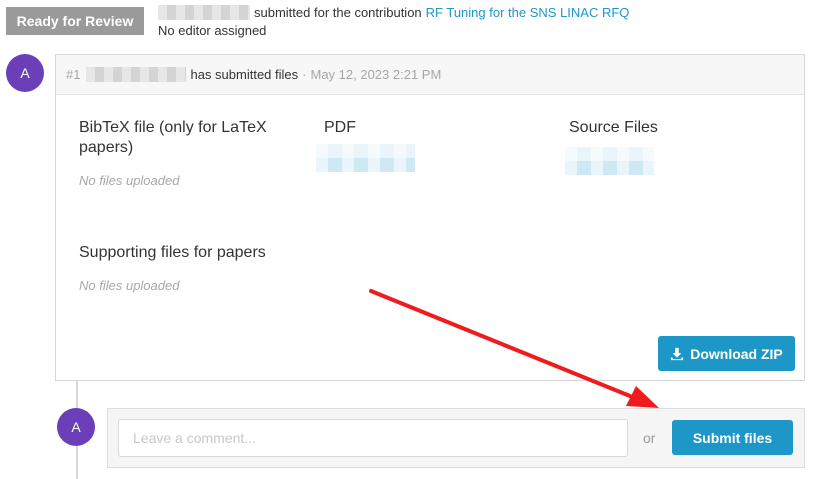 The image size is (814, 479). I want to click on contribution-link: RF Tuning for the SNS LINAC RFQ, so click(528, 12).